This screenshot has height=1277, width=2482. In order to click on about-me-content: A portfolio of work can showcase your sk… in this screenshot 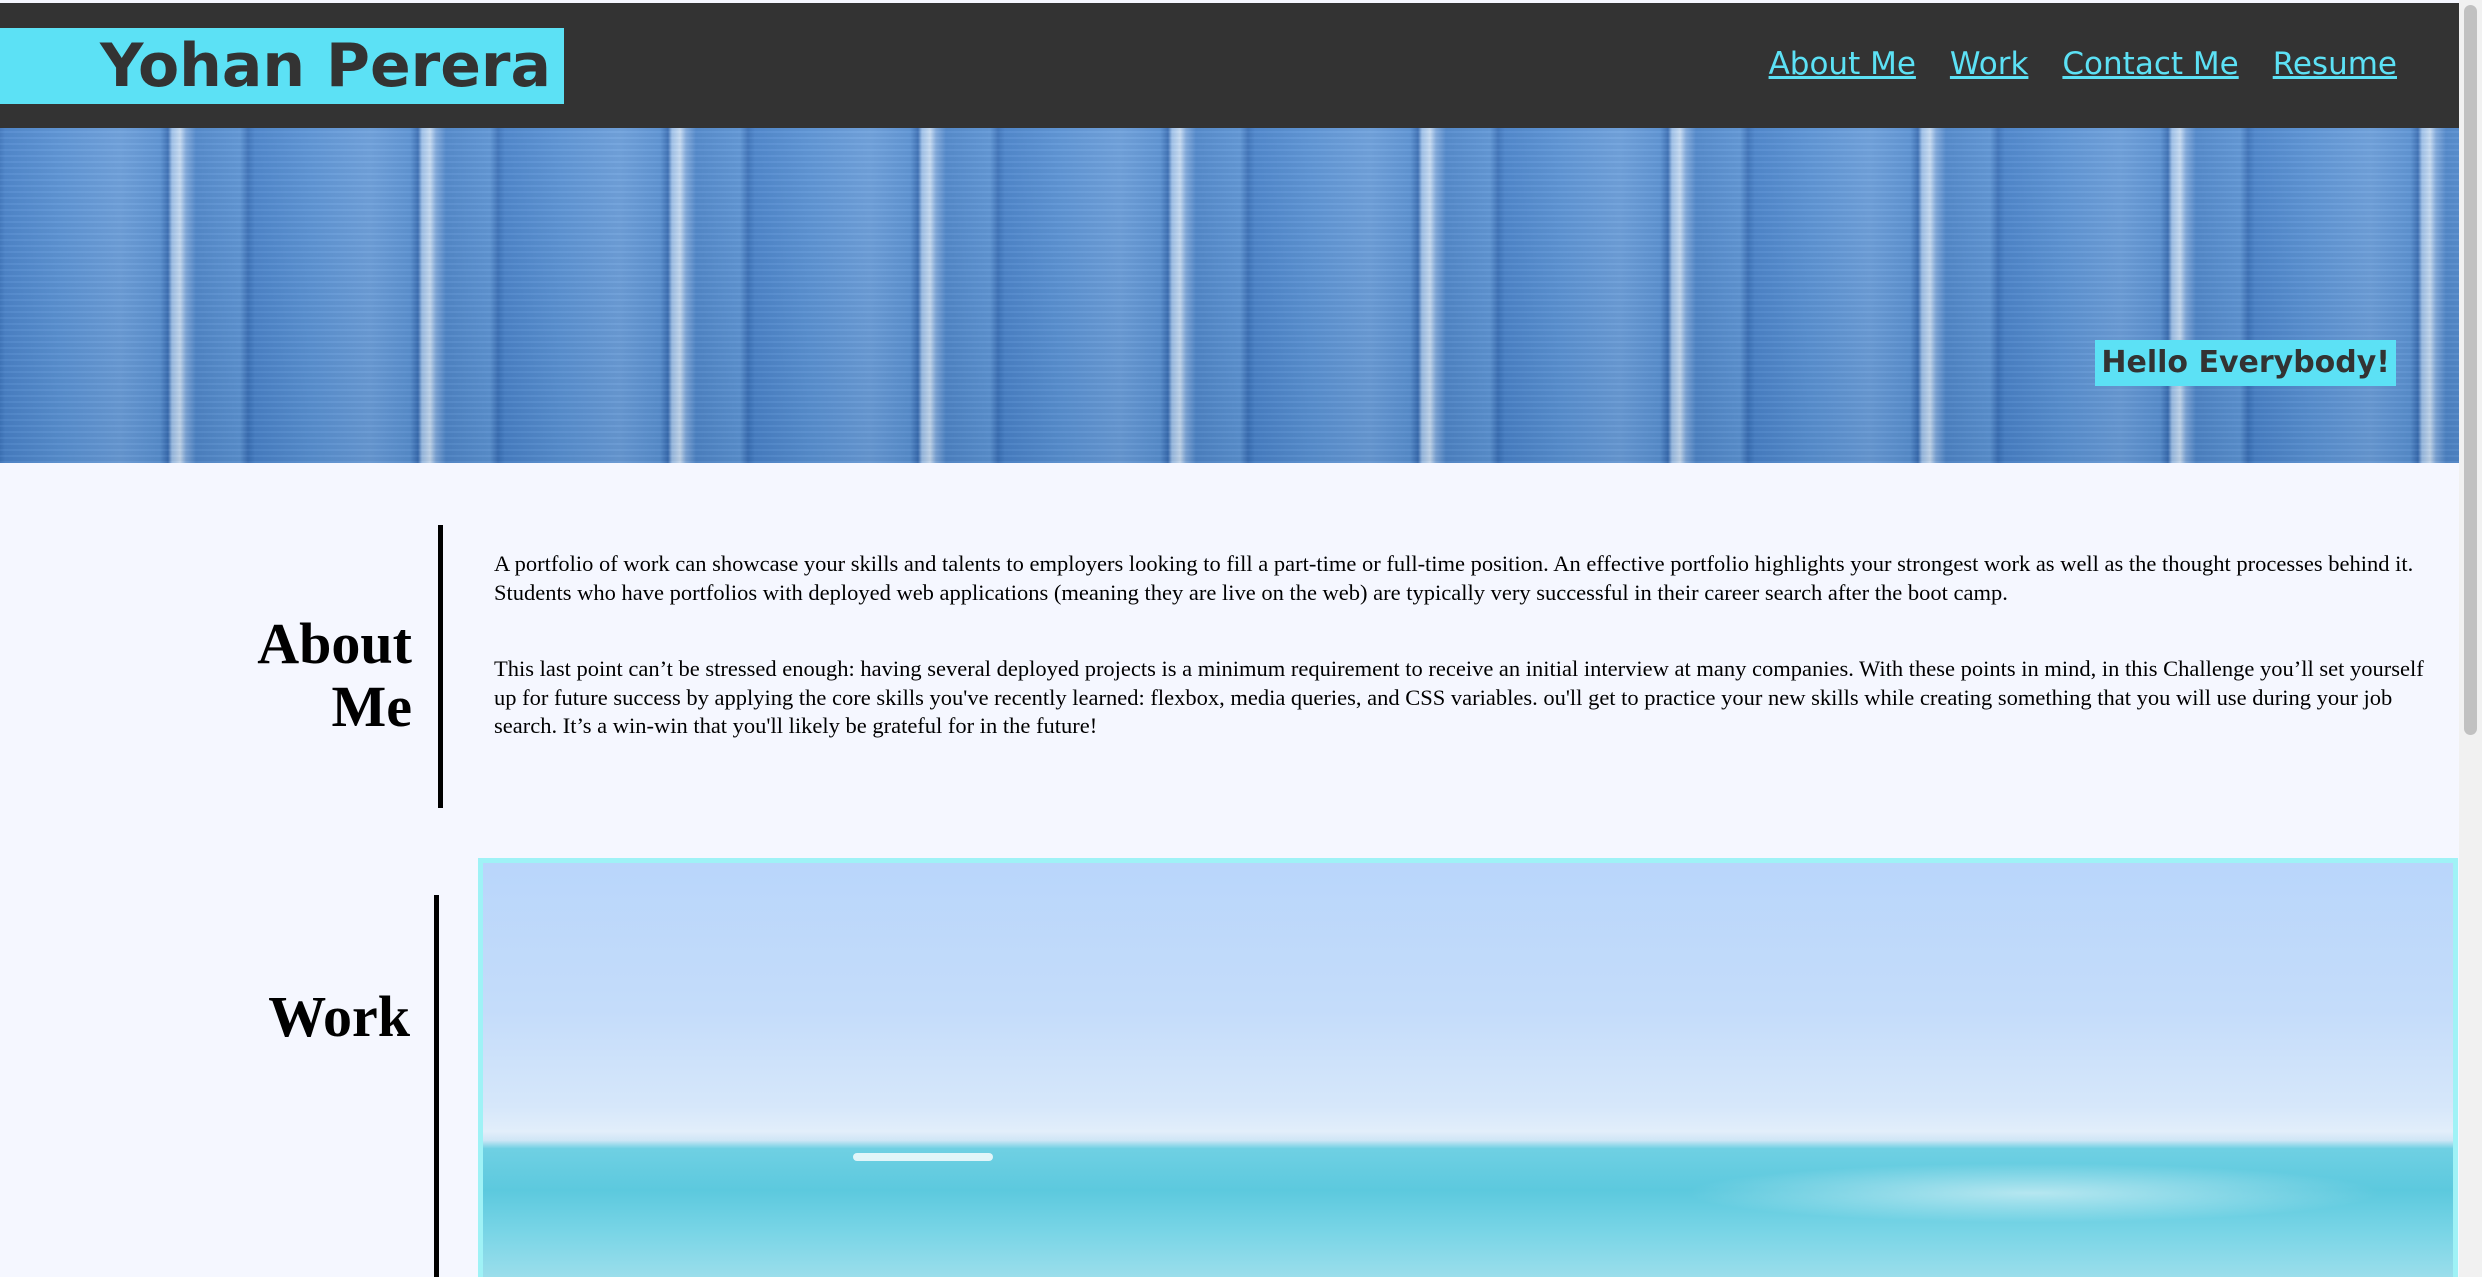, I will do `click(1464, 645)`.